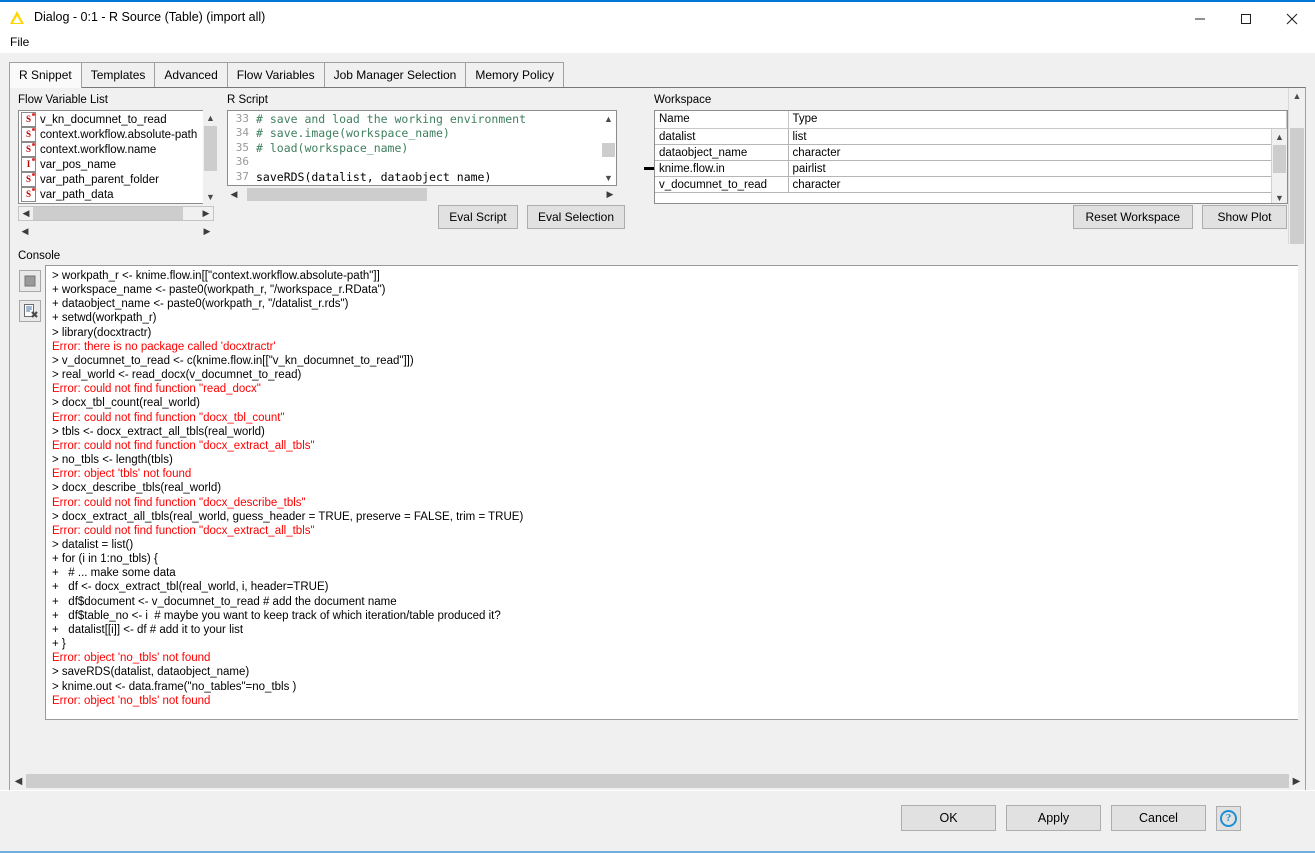  Describe the element at coordinates (374, 176) in the screenshot. I see `code-line: saveRDS(datalist, dataobject name)` at that location.